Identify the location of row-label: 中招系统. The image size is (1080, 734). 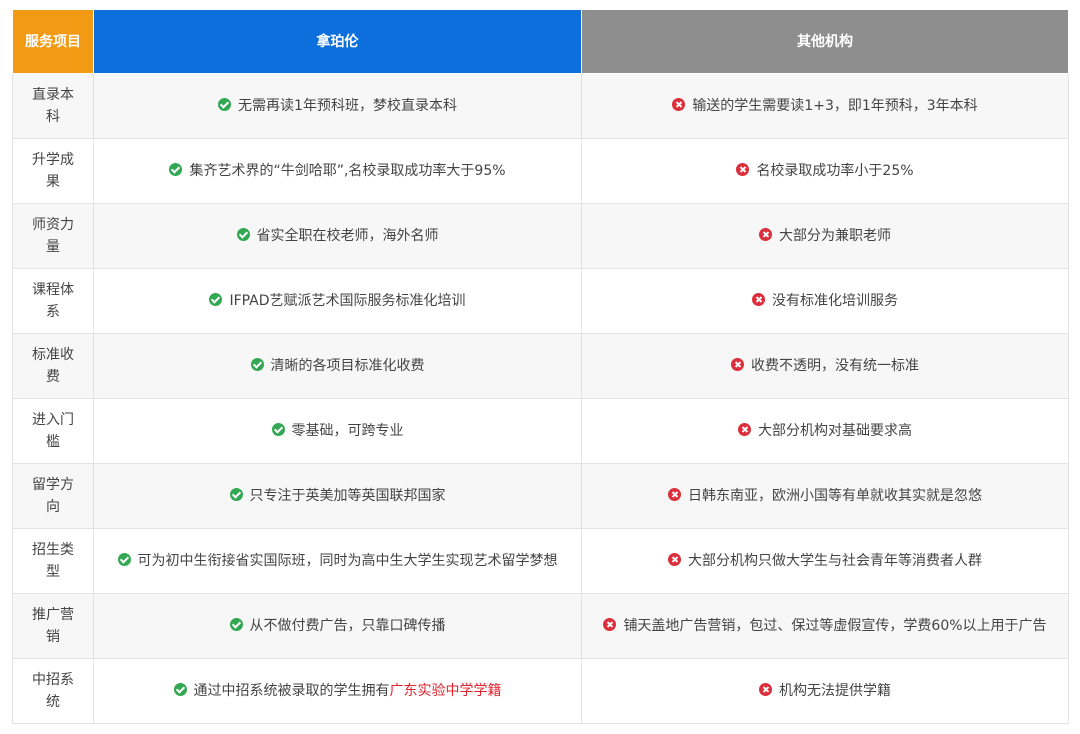
(53, 691).